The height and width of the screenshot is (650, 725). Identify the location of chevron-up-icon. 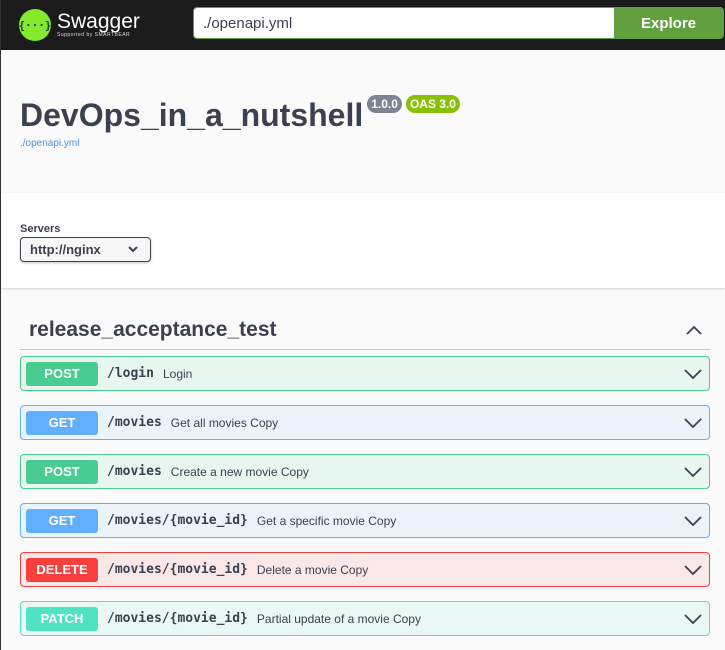
(694, 330).